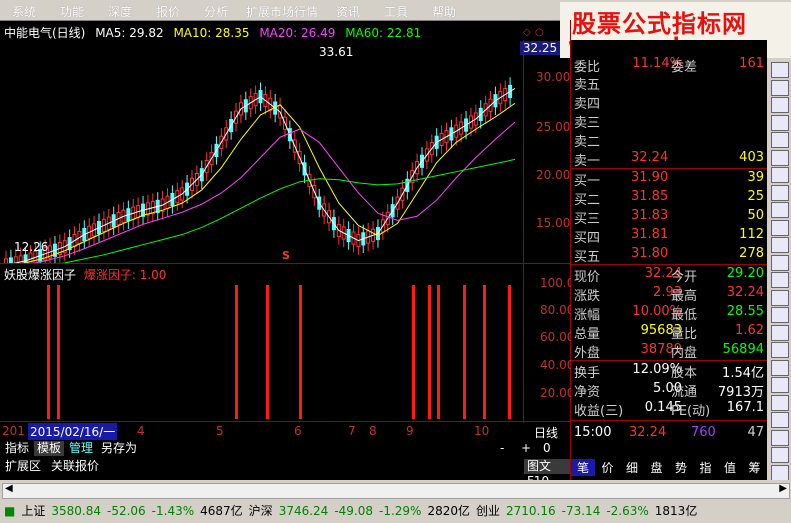 This screenshot has width=791, height=523. Describe the element at coordinates (488, 511) in the screenshot. I see `ticker-name: 创业` at that location.